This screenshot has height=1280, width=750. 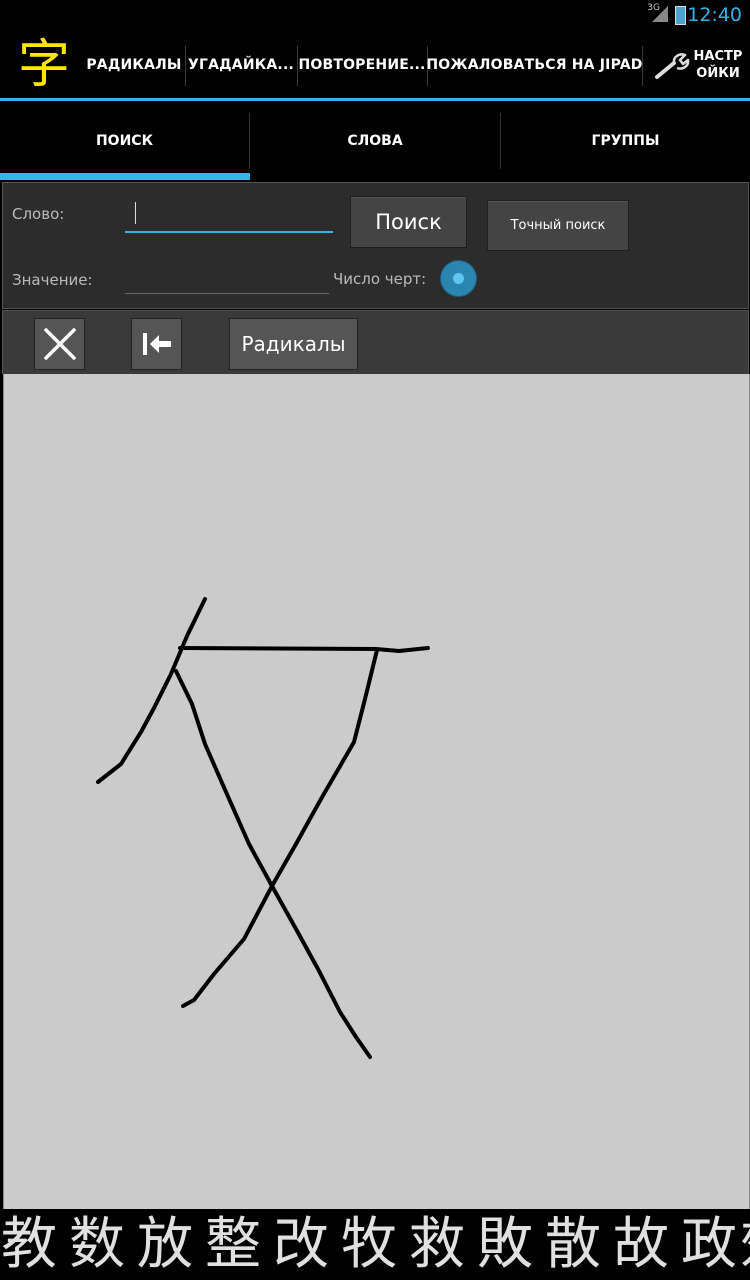 What do you see at coordinates (458, 278) in the screenshot?
I see `stroke-count-indicator` at bounding box center [458, 278].